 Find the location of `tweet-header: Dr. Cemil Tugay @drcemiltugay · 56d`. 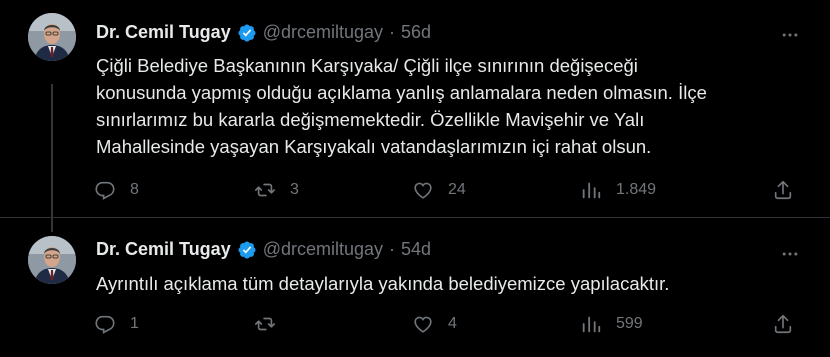

tweet-header: Dr. Cemil Tugay @drcemiltugay · 56d is located at coordinates (263, 32).